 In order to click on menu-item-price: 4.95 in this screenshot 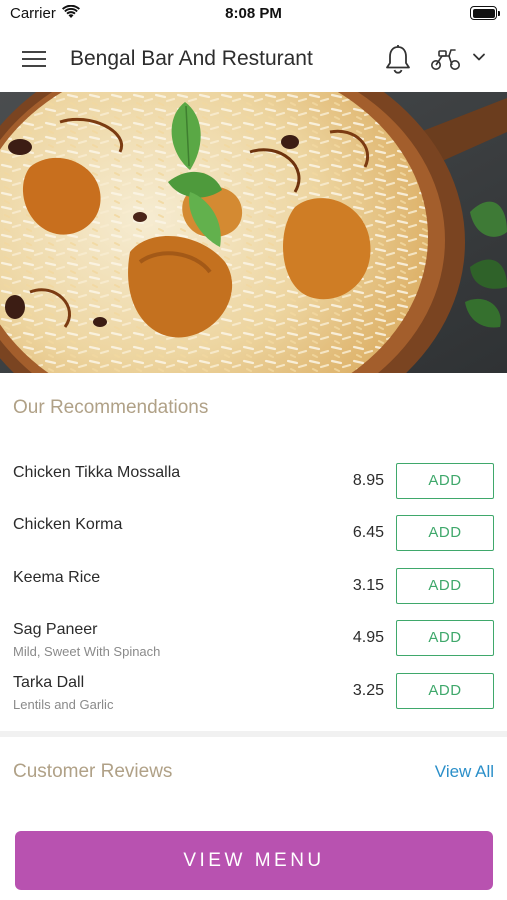, I will do `click(368, 637)`.